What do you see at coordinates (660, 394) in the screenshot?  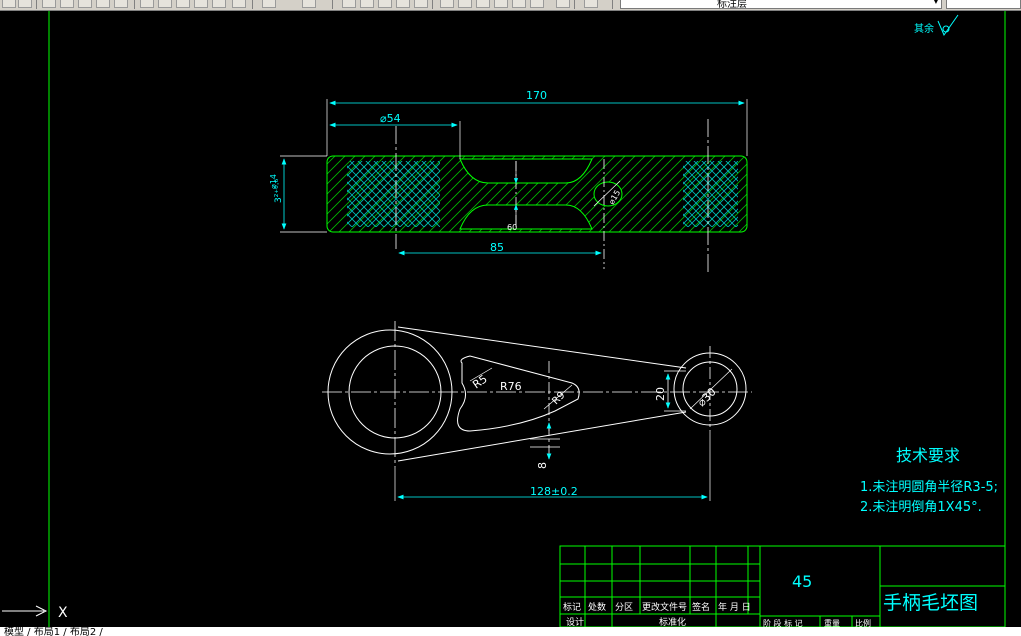 I see `dim-height-20: 20` at bounding box center [660, 394].